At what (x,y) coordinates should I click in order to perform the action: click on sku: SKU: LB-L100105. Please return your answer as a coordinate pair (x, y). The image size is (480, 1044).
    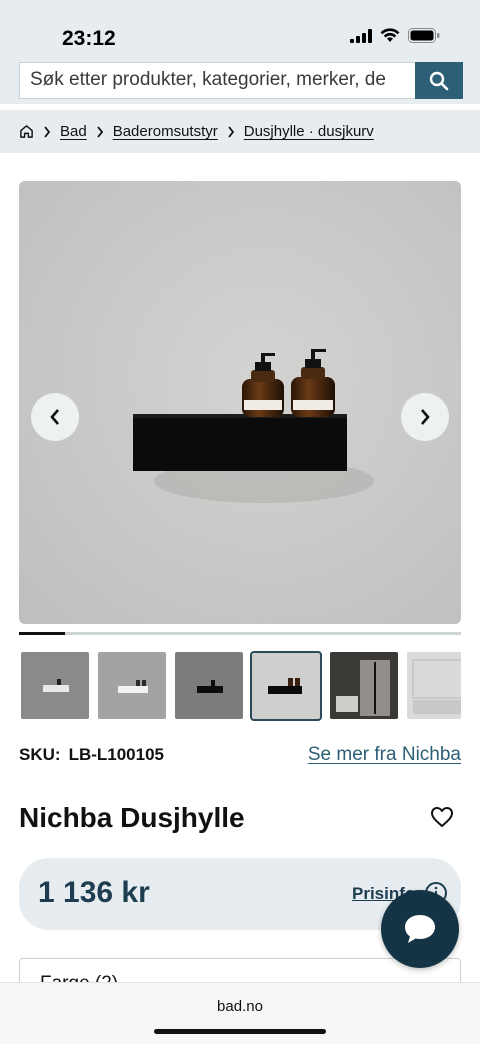
    Looking at the image, I should click on (91, 755).